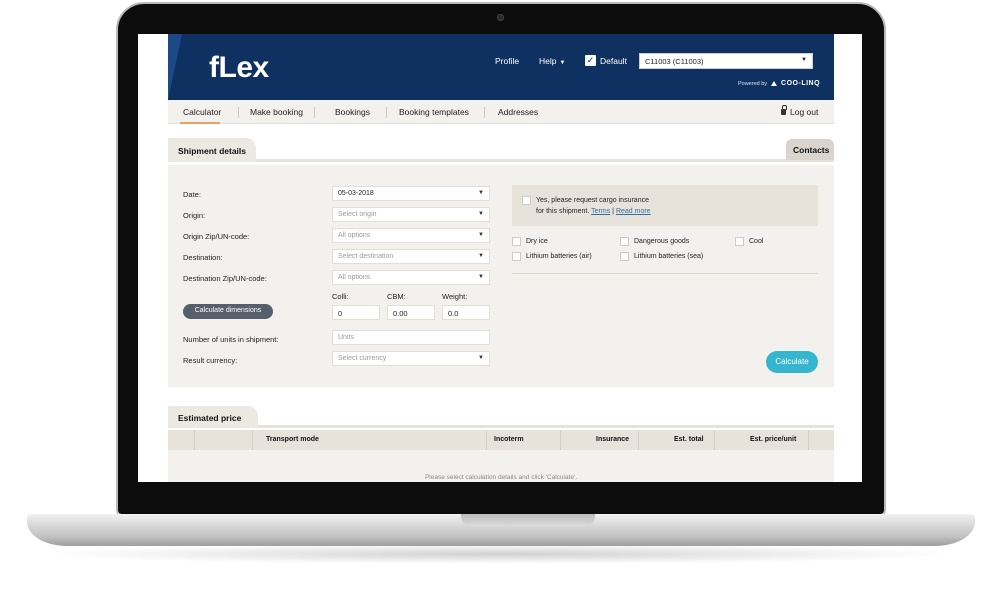 The image size is (1000, 595). Describe the element at coordinates (231, 339) in the screenshot. I see `units-label: Number of units in shipment:` at that location.